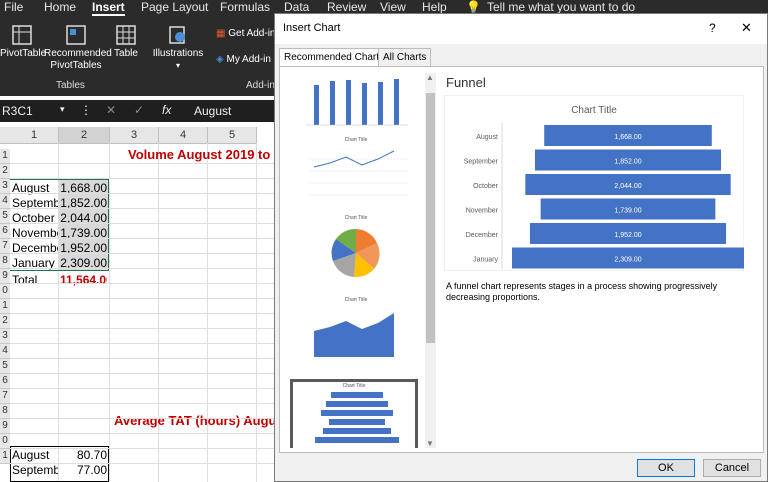 The height and width of the screenshot is (482, 768). What do you see at coordinates (712, 28) in the screenshot?
I see `help-button: ?` at bounding box center [712, 28].